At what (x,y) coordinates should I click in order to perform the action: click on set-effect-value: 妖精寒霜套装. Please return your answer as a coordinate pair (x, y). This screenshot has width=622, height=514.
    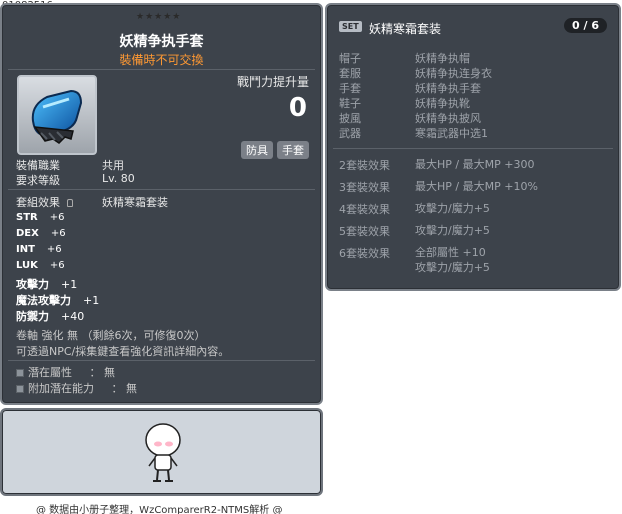
    Looking at the image, I should click on (135, 202).